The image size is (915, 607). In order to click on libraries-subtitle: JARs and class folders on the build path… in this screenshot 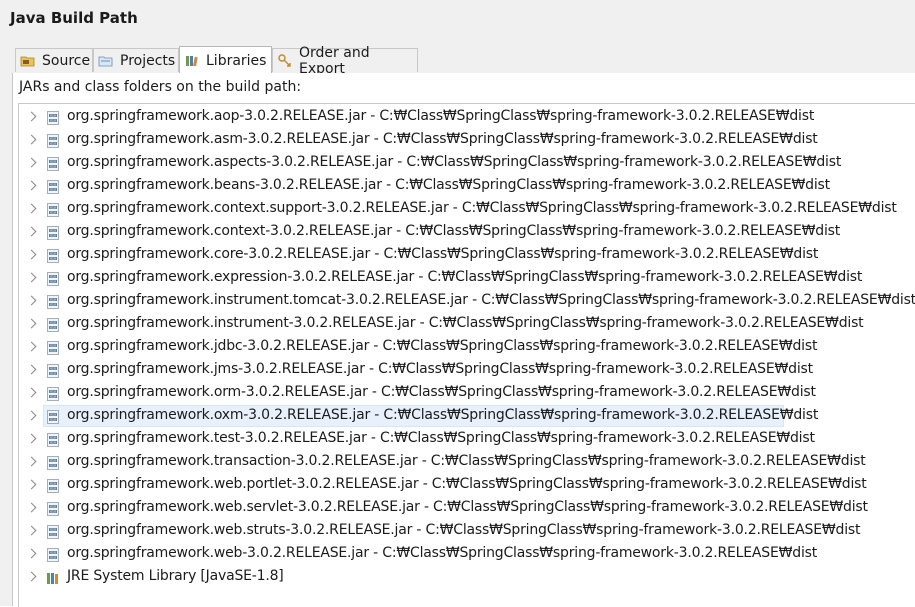, I will do `click(160, 87)`.